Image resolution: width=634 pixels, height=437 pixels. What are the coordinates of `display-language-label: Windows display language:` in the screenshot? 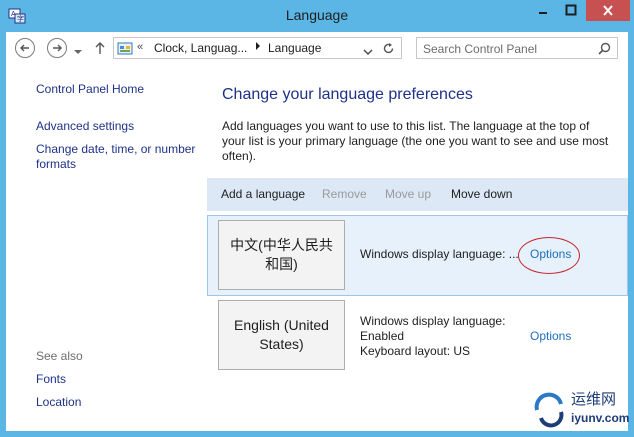 It's located at (433, 321).